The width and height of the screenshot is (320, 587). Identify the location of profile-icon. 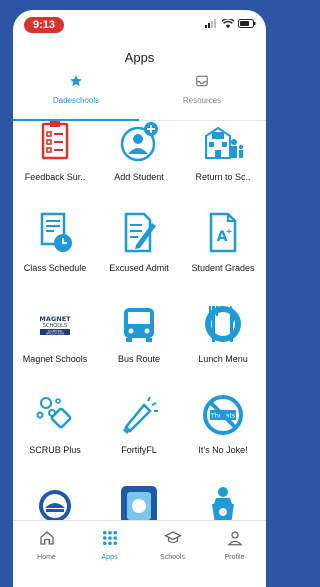
(234, 538).